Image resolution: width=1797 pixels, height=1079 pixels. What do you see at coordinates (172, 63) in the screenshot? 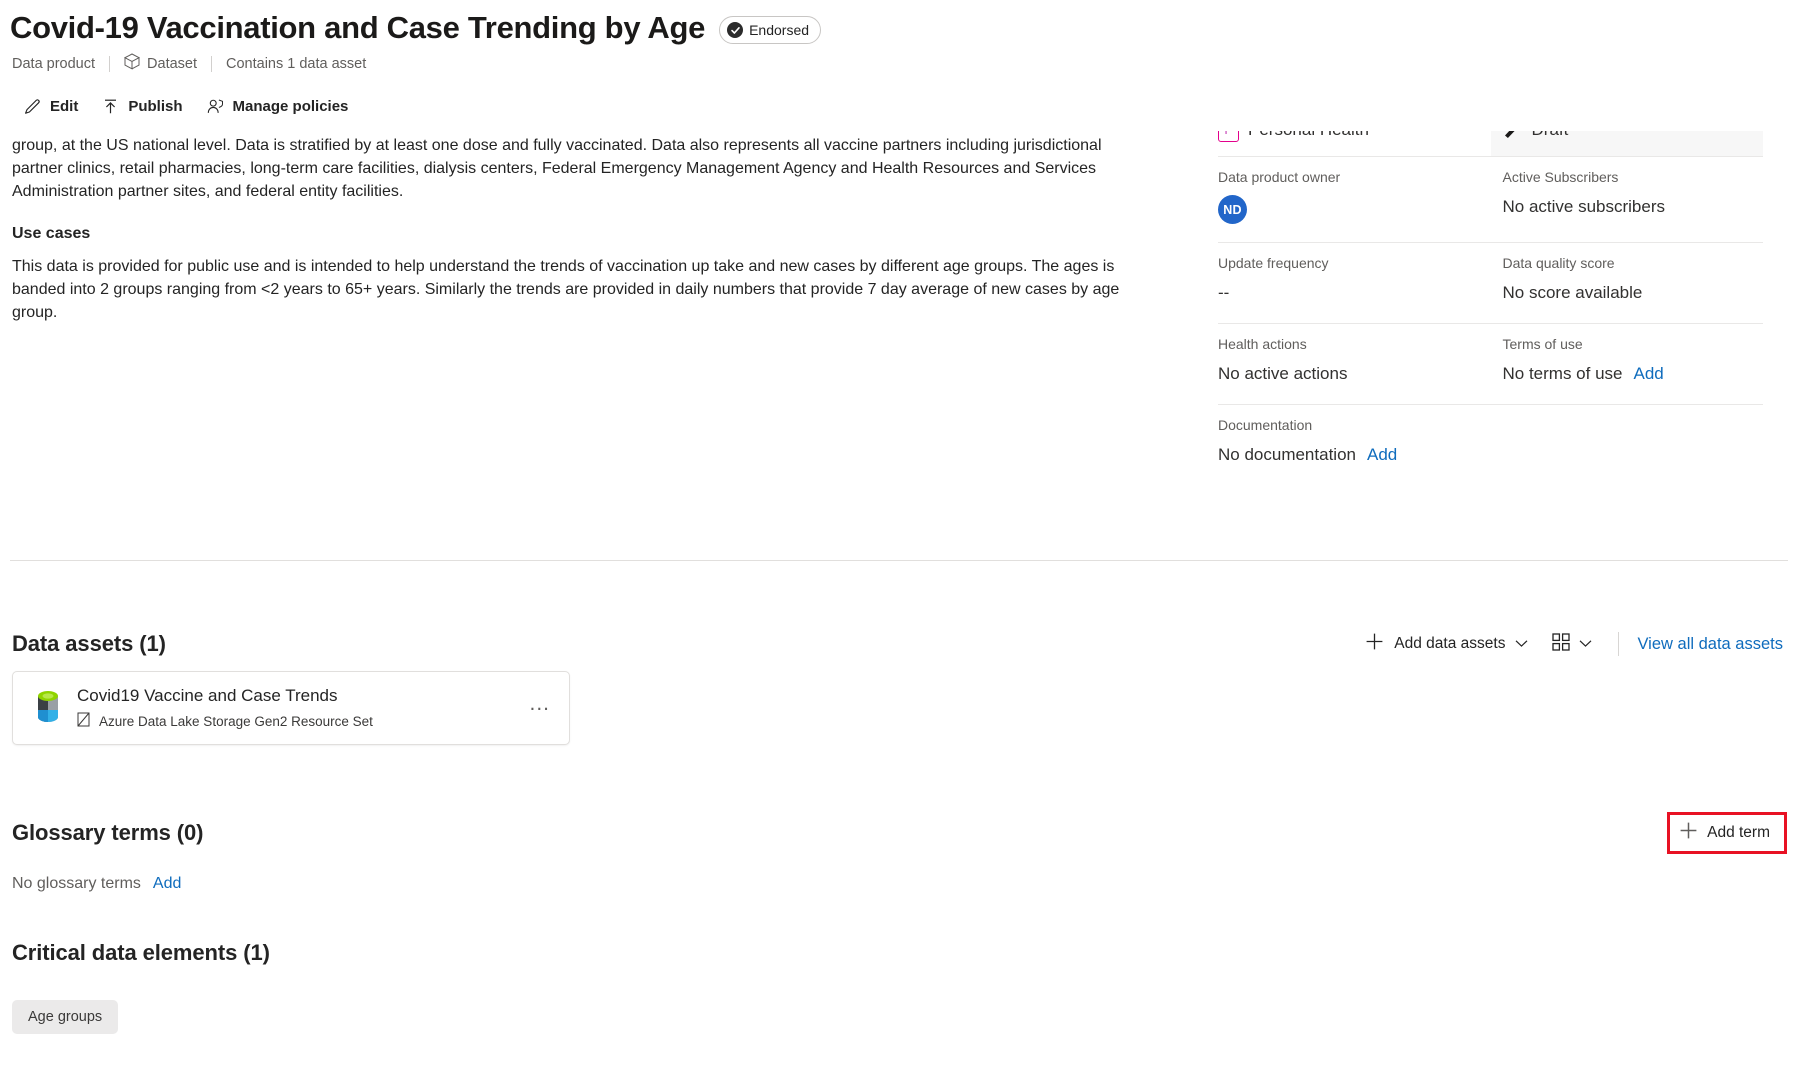
I see `breadcrumb-type-label: Dataset` at bounding box center [172, 63].